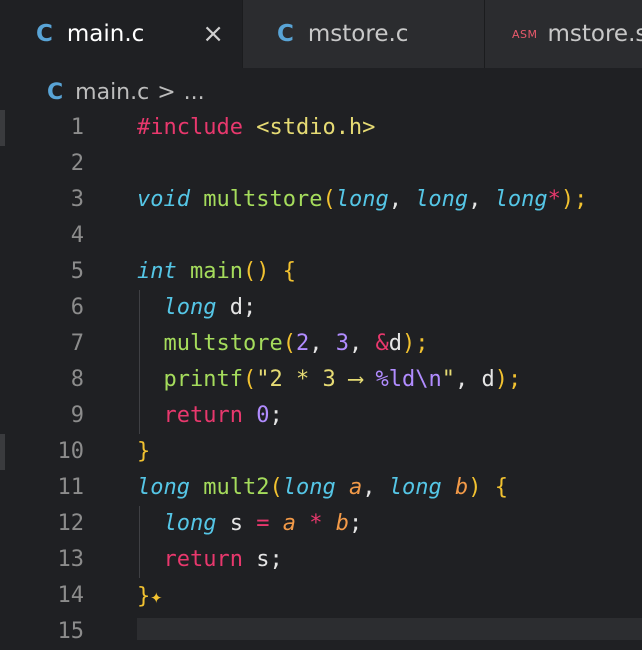 The height and width of the screenshot is (650, 642). What do you see at coordinates (213, 34) in the screenshot?
I see `close-icon: ×` at bounding box center [213, 34].